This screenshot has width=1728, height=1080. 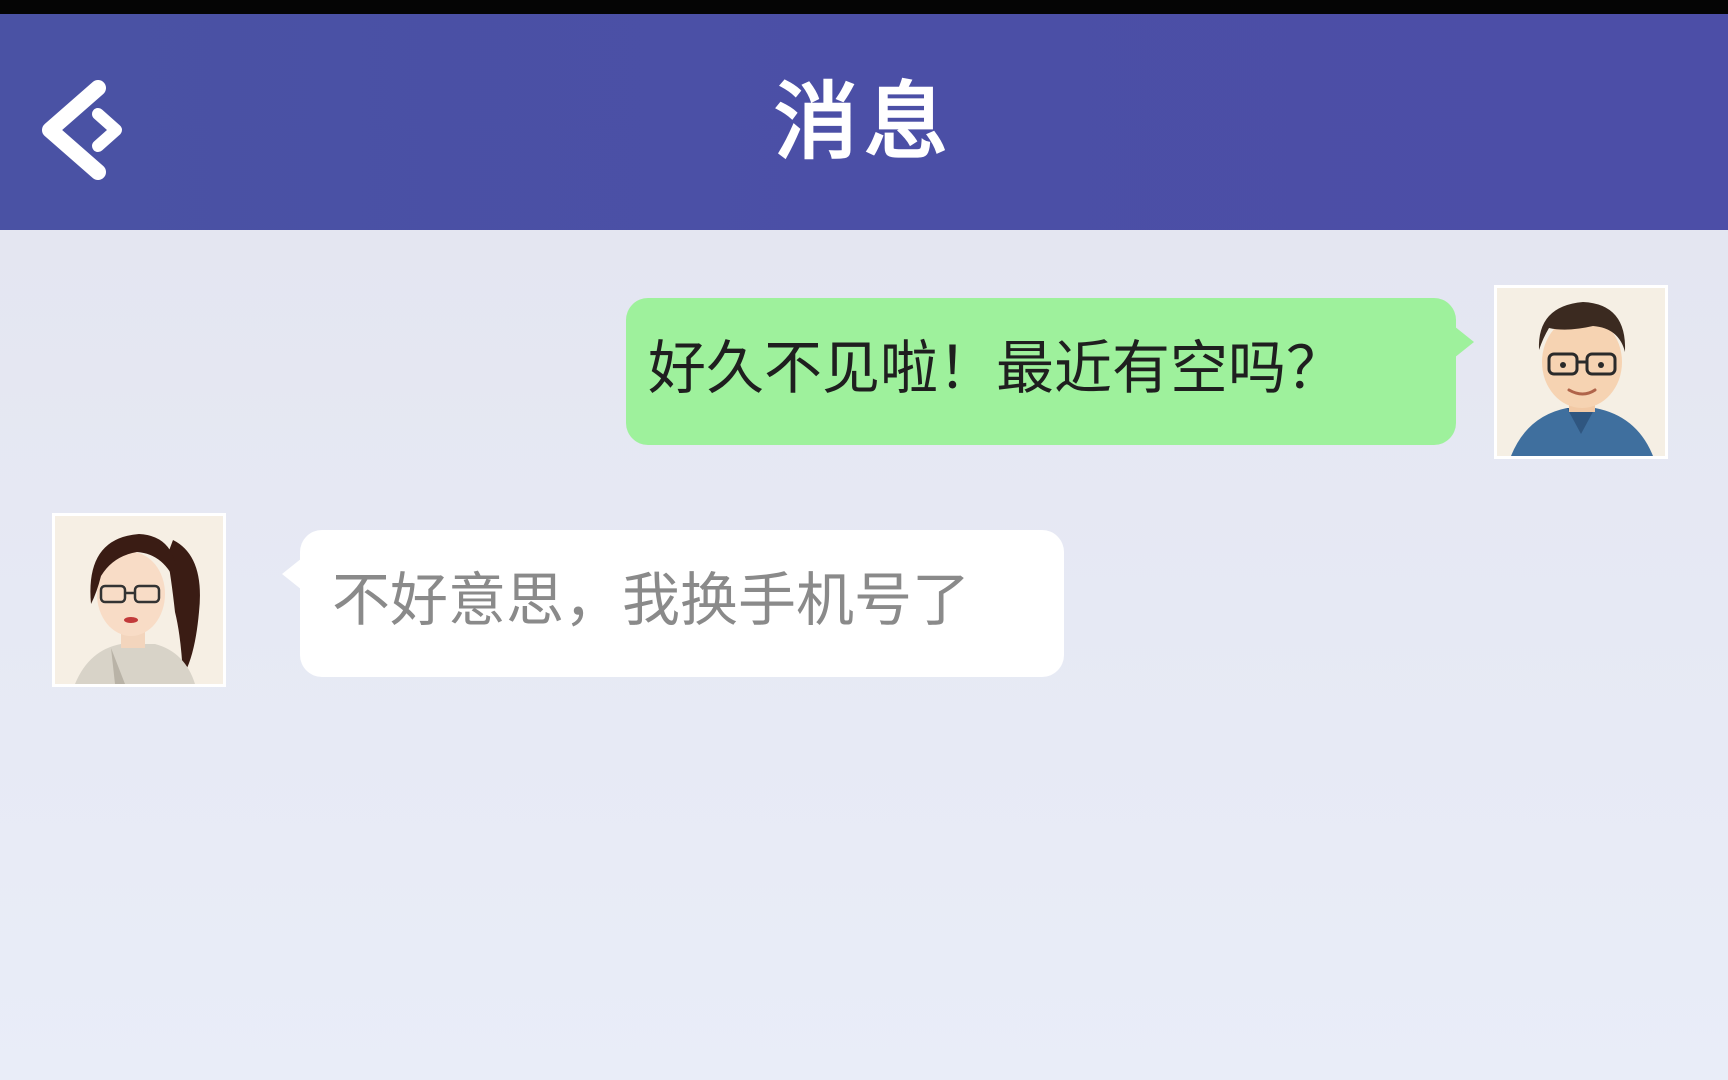 I want to click on message-bubble-incoming: 不好意思，我换手机号了, so click(x=673, y=603).